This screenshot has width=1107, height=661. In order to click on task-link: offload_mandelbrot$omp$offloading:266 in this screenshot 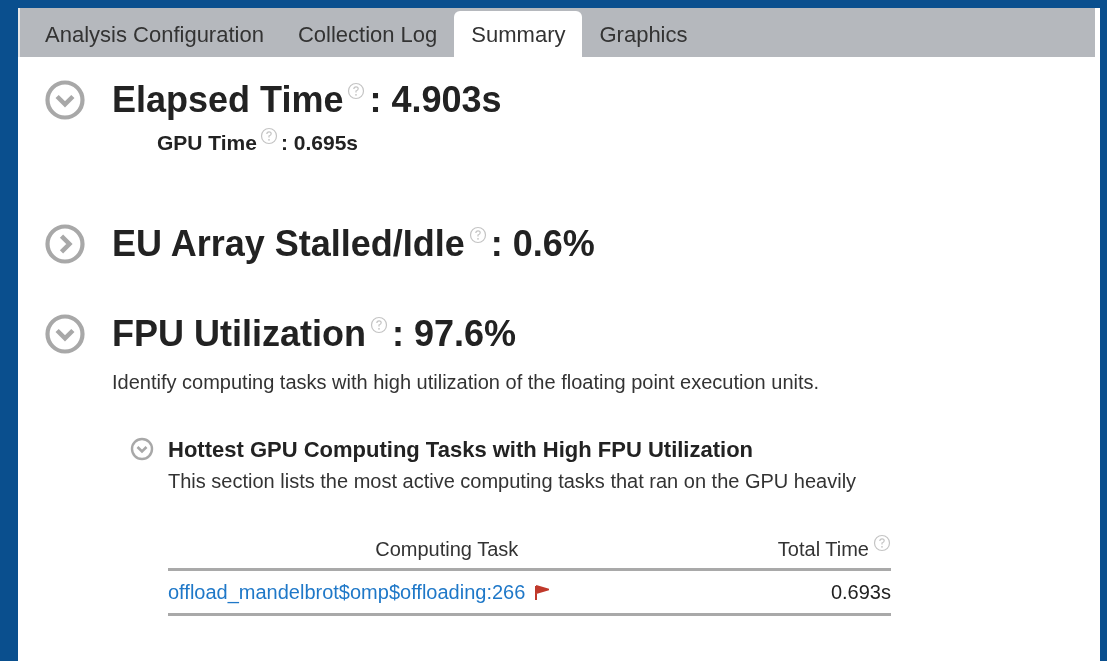, I will do `click(347, 591)`.